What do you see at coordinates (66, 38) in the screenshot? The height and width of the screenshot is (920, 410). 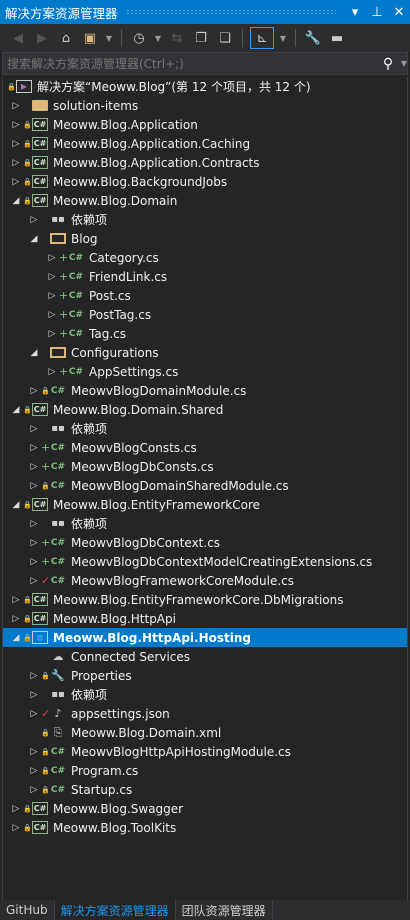 I see `home-icon: ⌂` at bounding box center [66, 38].